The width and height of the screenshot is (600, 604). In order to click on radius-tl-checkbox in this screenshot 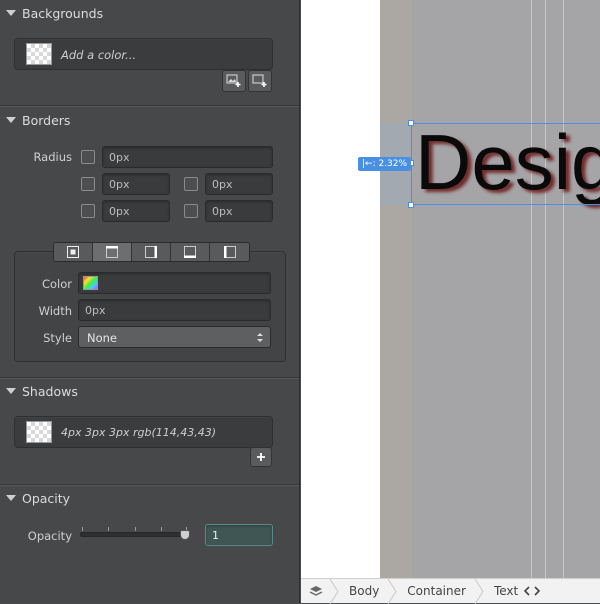, I will do `click(88, 184)`.